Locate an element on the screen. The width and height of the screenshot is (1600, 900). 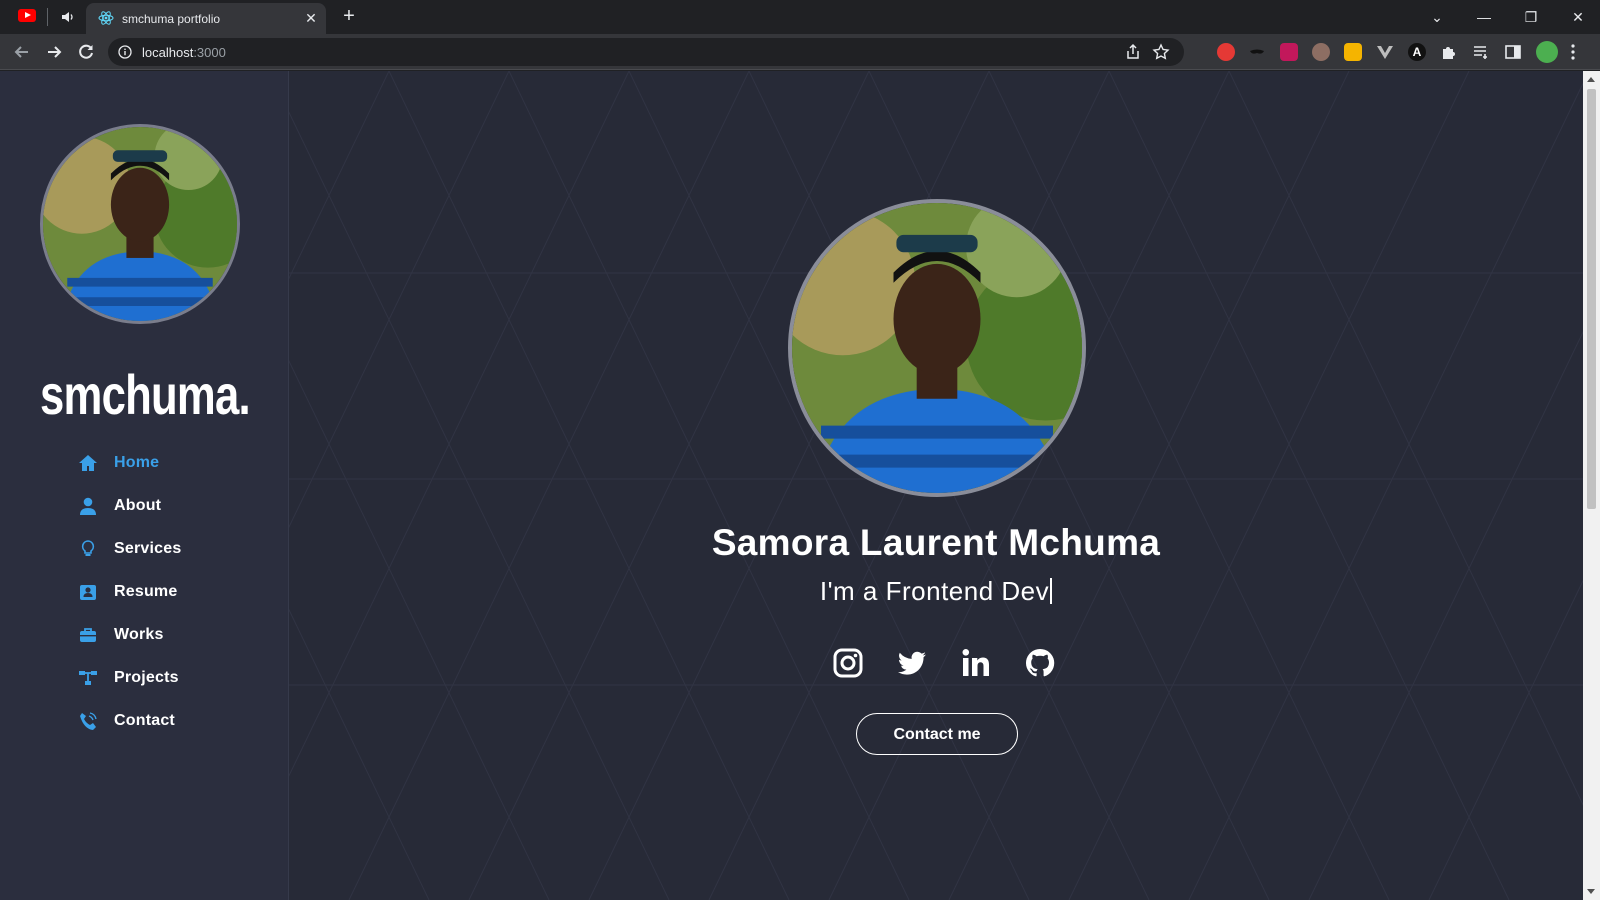
tab-active: smchuma portfolio ✕ is located at coordinates (206, 18).